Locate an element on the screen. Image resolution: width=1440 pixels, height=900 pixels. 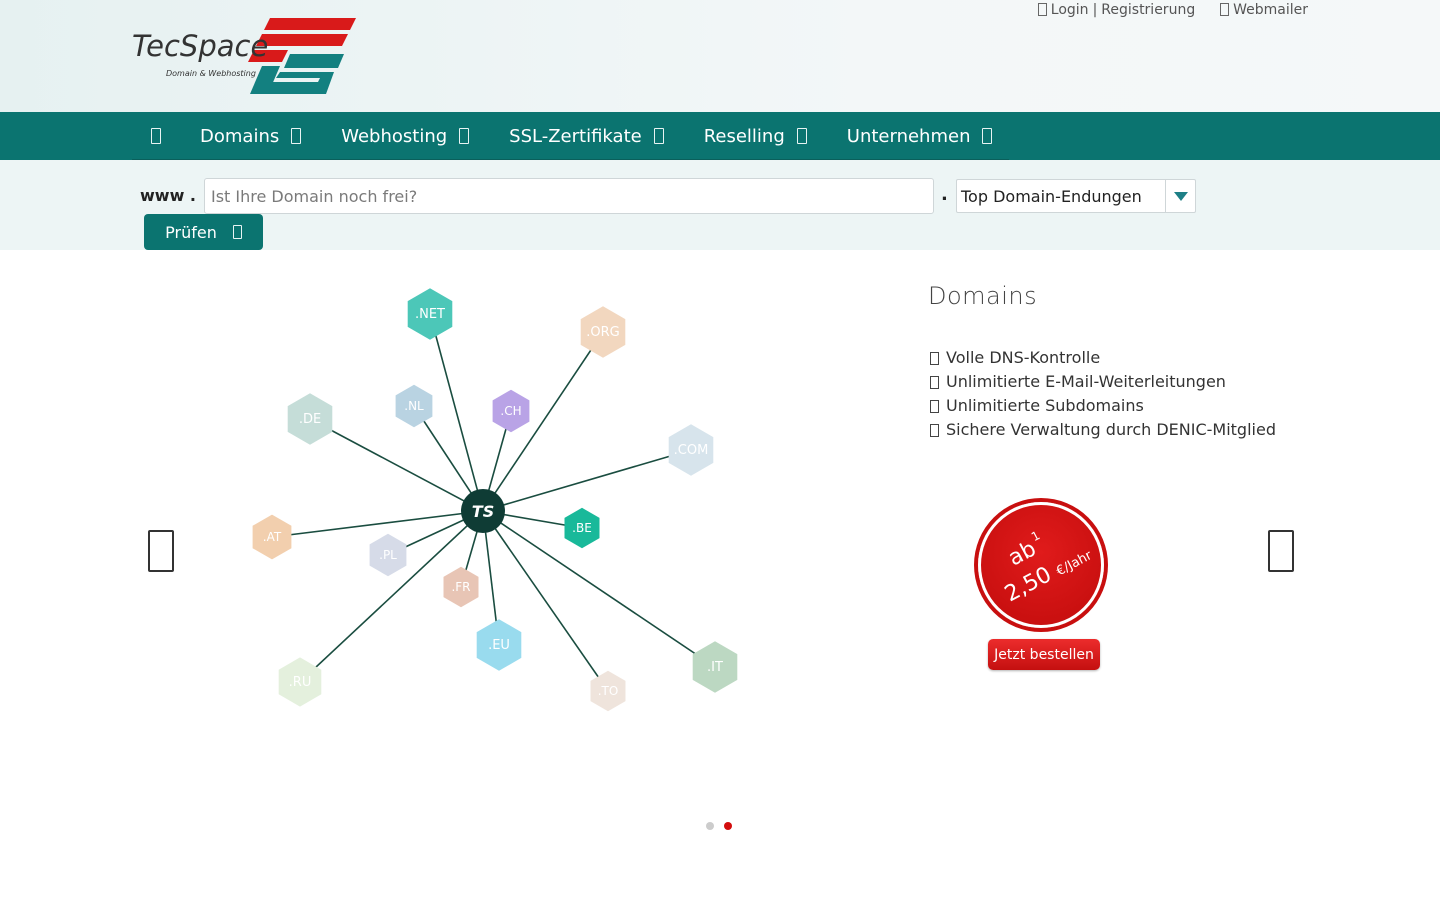
tld-label: .BE is located at coordinates (582, 528).